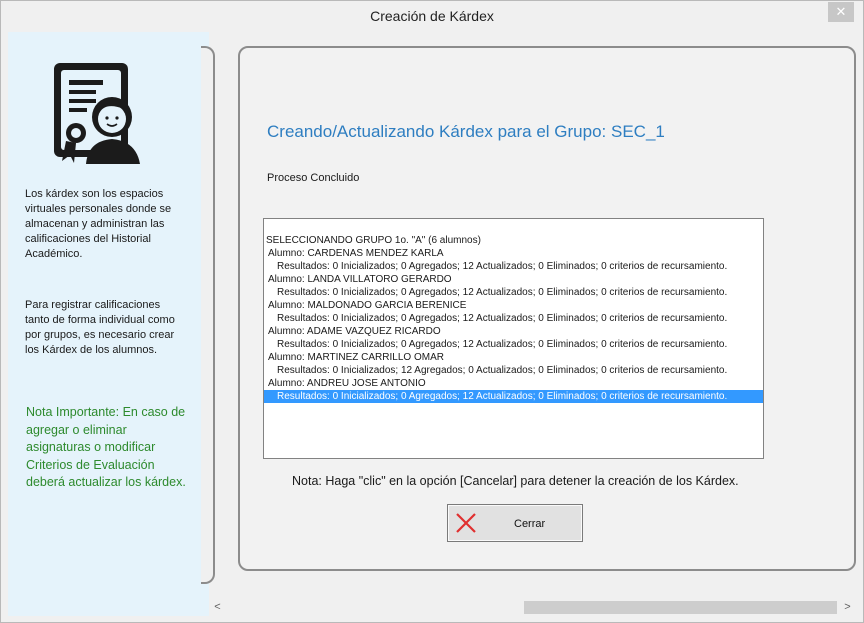 The image size is (864, 623). I want to click on log-line: Alumno: ANDREU JOSE ANTONIO, so click(513, 383).